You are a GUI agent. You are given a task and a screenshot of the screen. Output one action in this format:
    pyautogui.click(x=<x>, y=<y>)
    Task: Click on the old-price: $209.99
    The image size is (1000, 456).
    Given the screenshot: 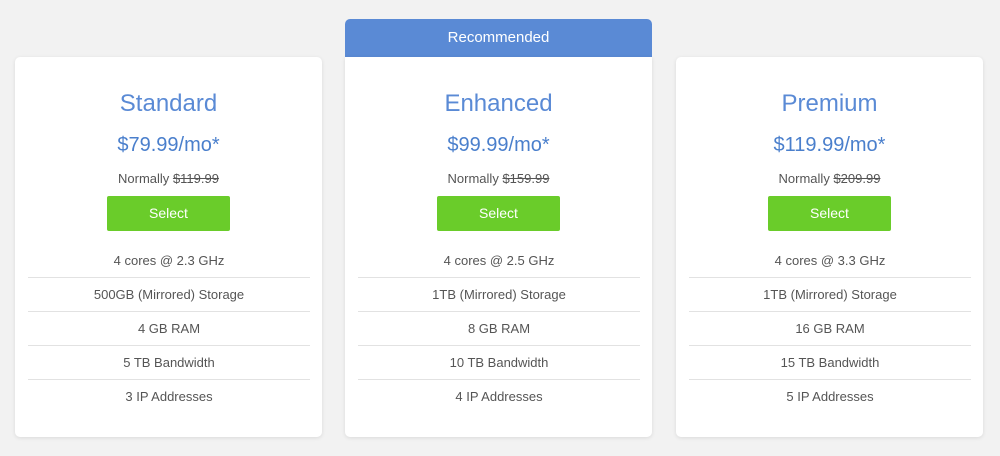 What is the action you would take?
    pyautogui.click(x=857, y=178)
    